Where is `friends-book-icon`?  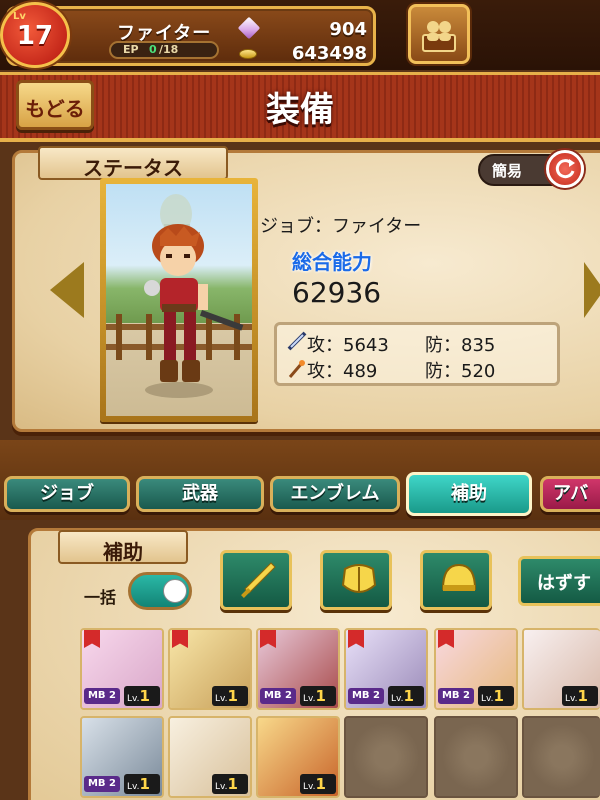
friends-book-icon is located at coordinates (439, 36).